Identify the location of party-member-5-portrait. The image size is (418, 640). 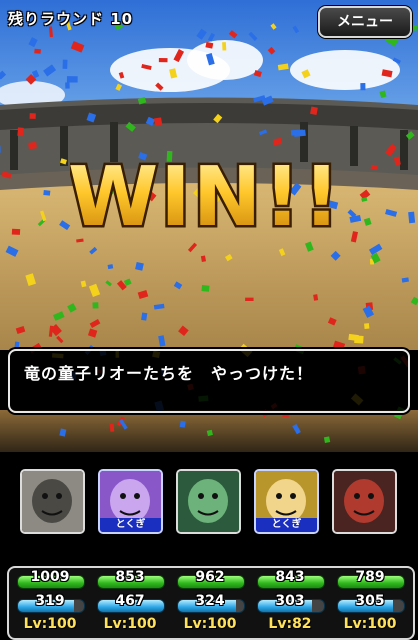
(364, 501).